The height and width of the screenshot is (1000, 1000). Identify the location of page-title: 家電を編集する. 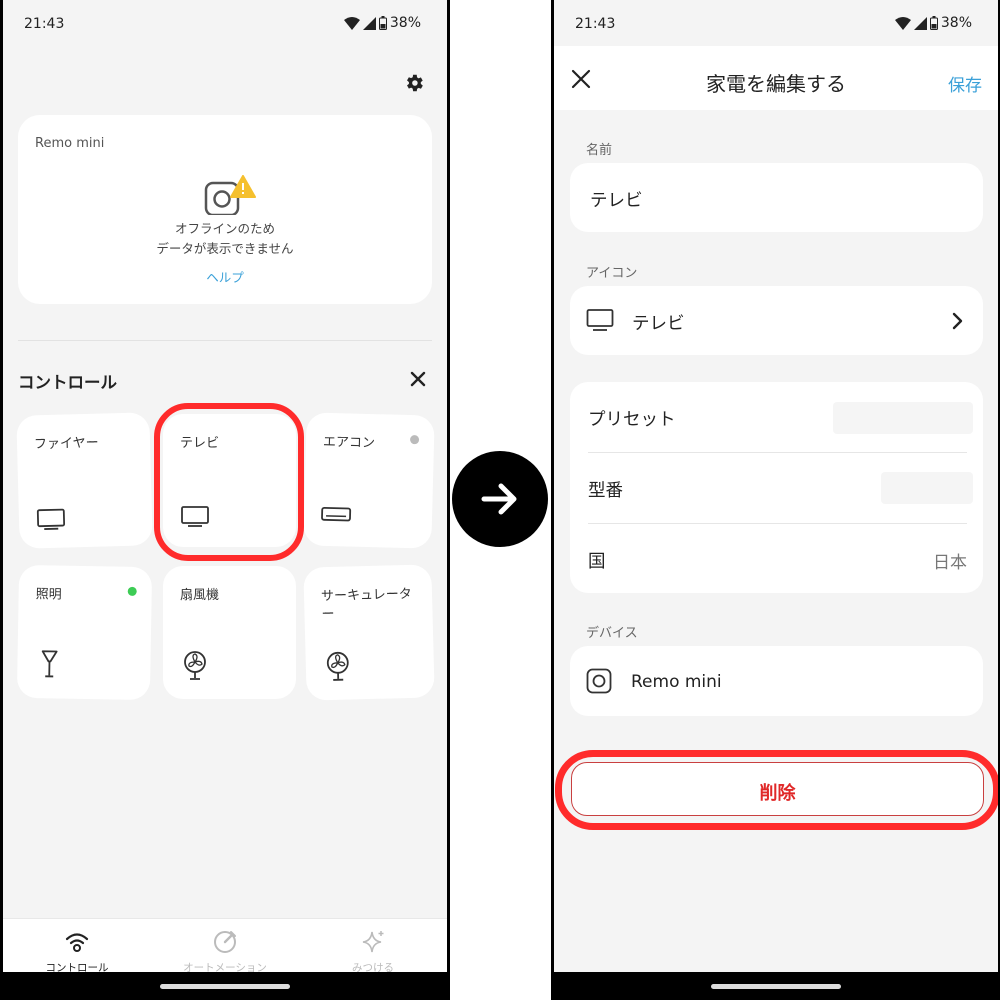
(776, 84).